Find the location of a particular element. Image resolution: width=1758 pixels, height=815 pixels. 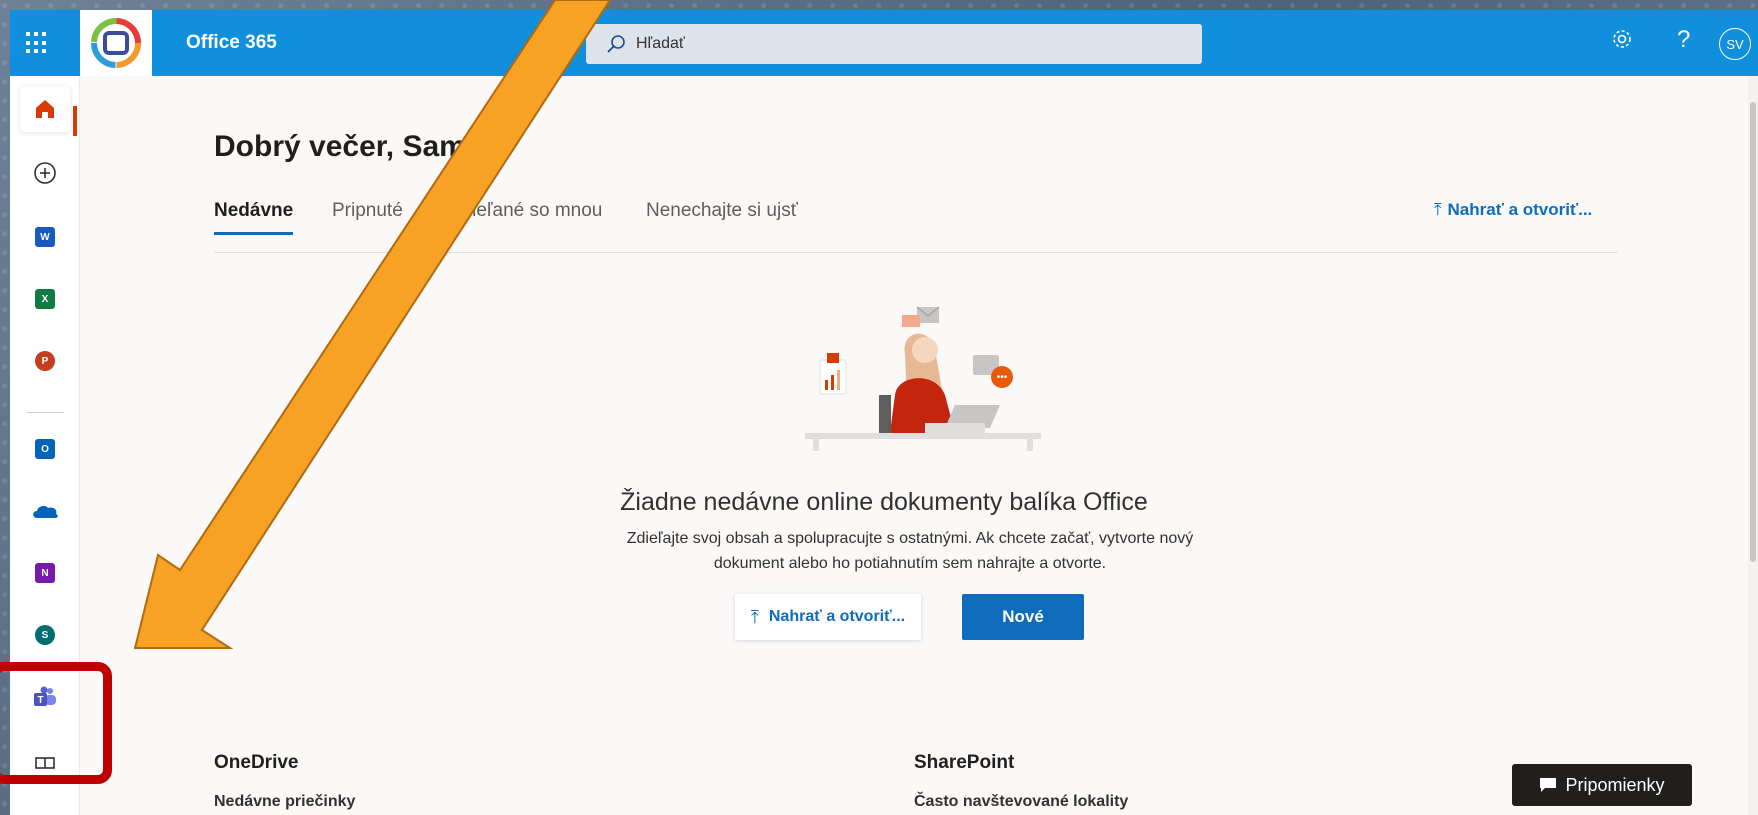

red-highlight-box is located at coordinates (56, 723).